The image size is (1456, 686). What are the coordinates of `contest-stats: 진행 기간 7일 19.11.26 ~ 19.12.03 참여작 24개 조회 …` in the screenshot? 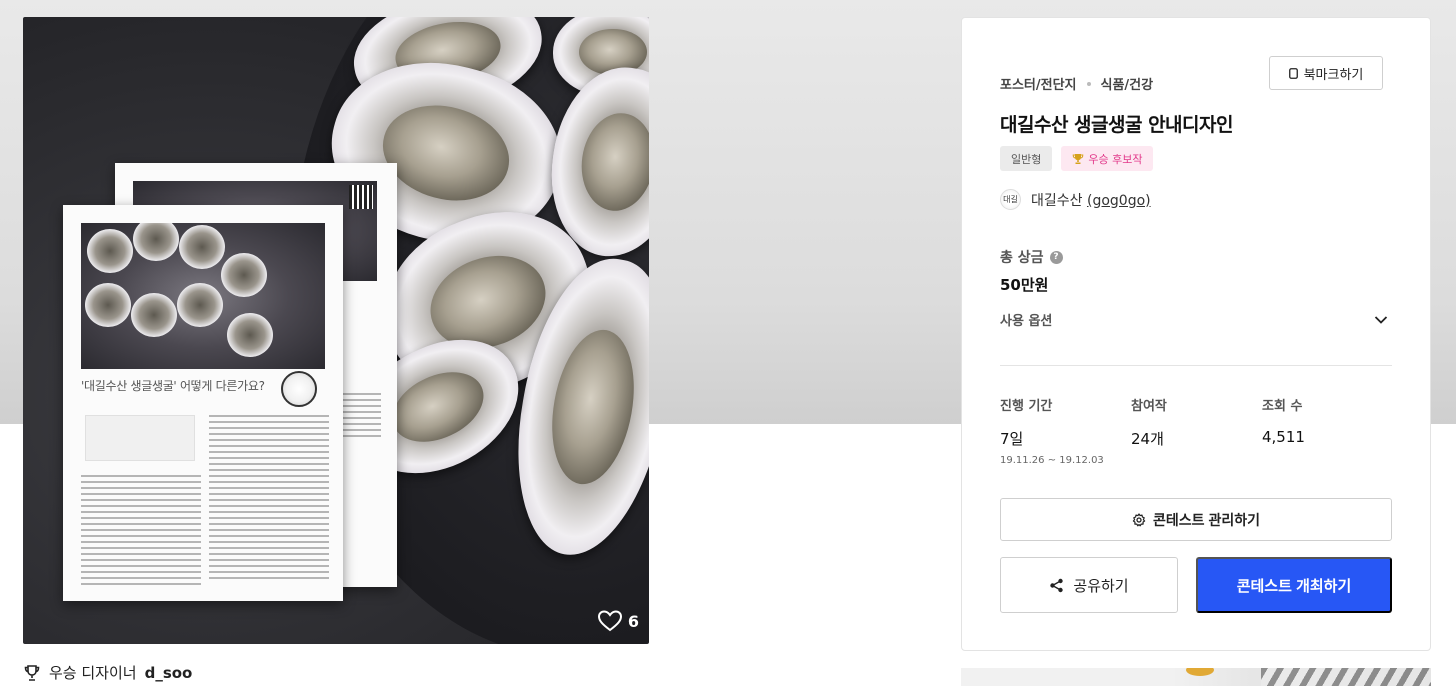 It's located at (1196, 430).